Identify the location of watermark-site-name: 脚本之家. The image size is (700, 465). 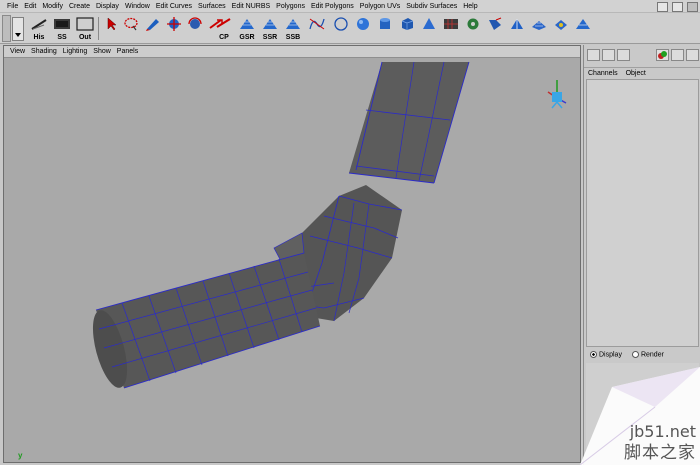
(660, 453).